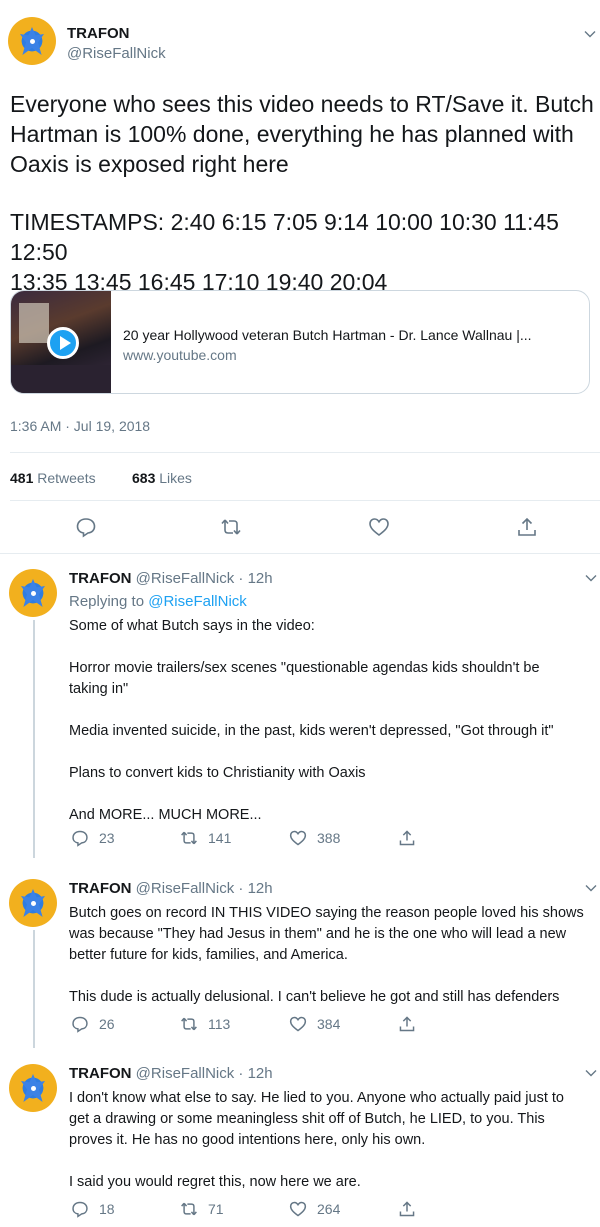  I want to click on reply-count: 18, so click(107, 1209).